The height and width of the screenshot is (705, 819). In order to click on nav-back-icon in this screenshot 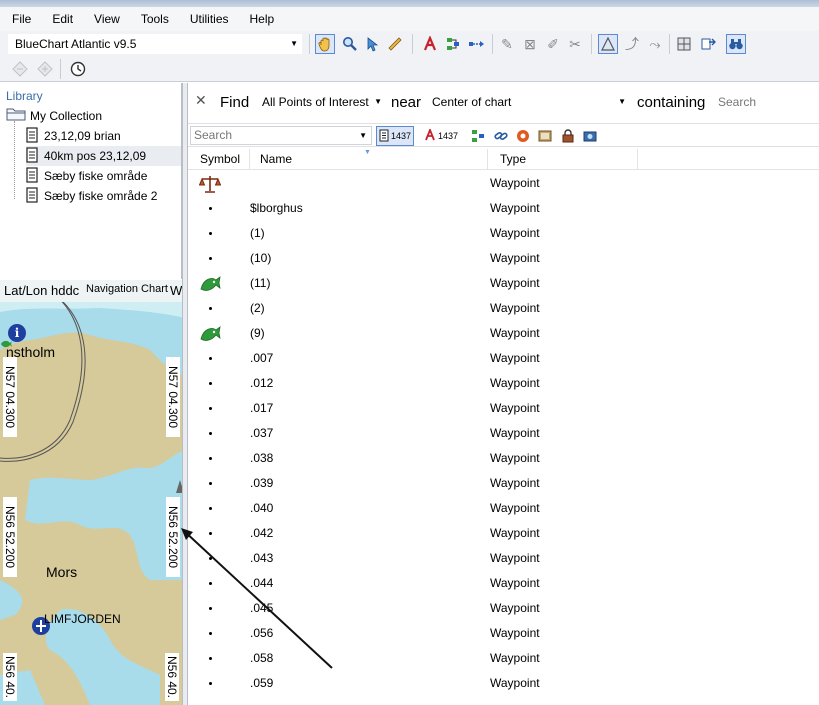, I will do `click(20, 69)`.